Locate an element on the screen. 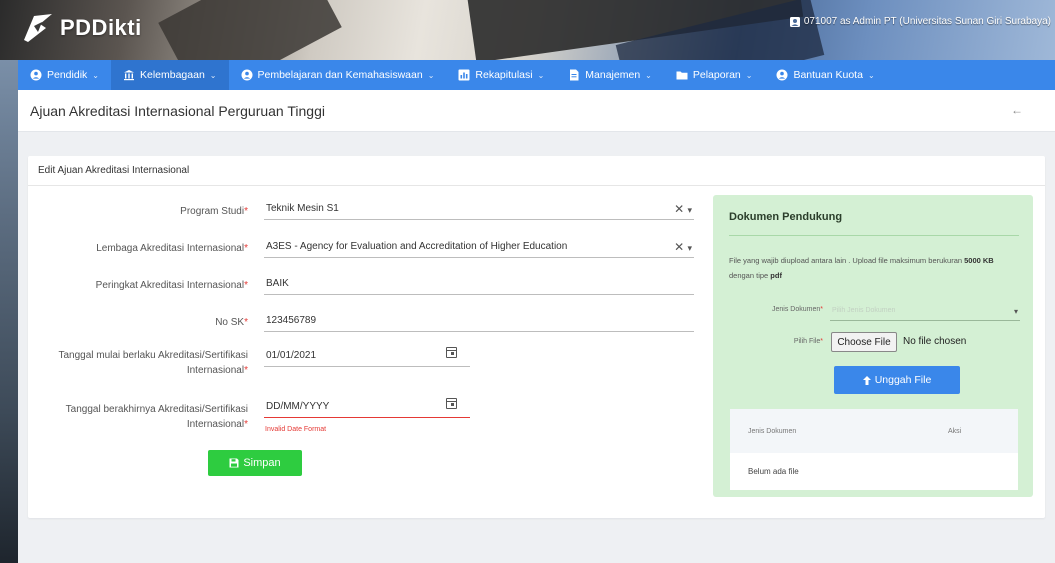  tgl-akhir-input: DD/MM/YYYY is located at coordinates (367, 407).